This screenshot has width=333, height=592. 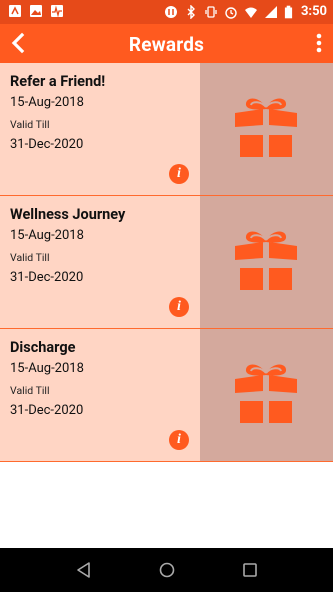 I want to click on reward-title: Wellness Journey, so click(x=68, y=214).